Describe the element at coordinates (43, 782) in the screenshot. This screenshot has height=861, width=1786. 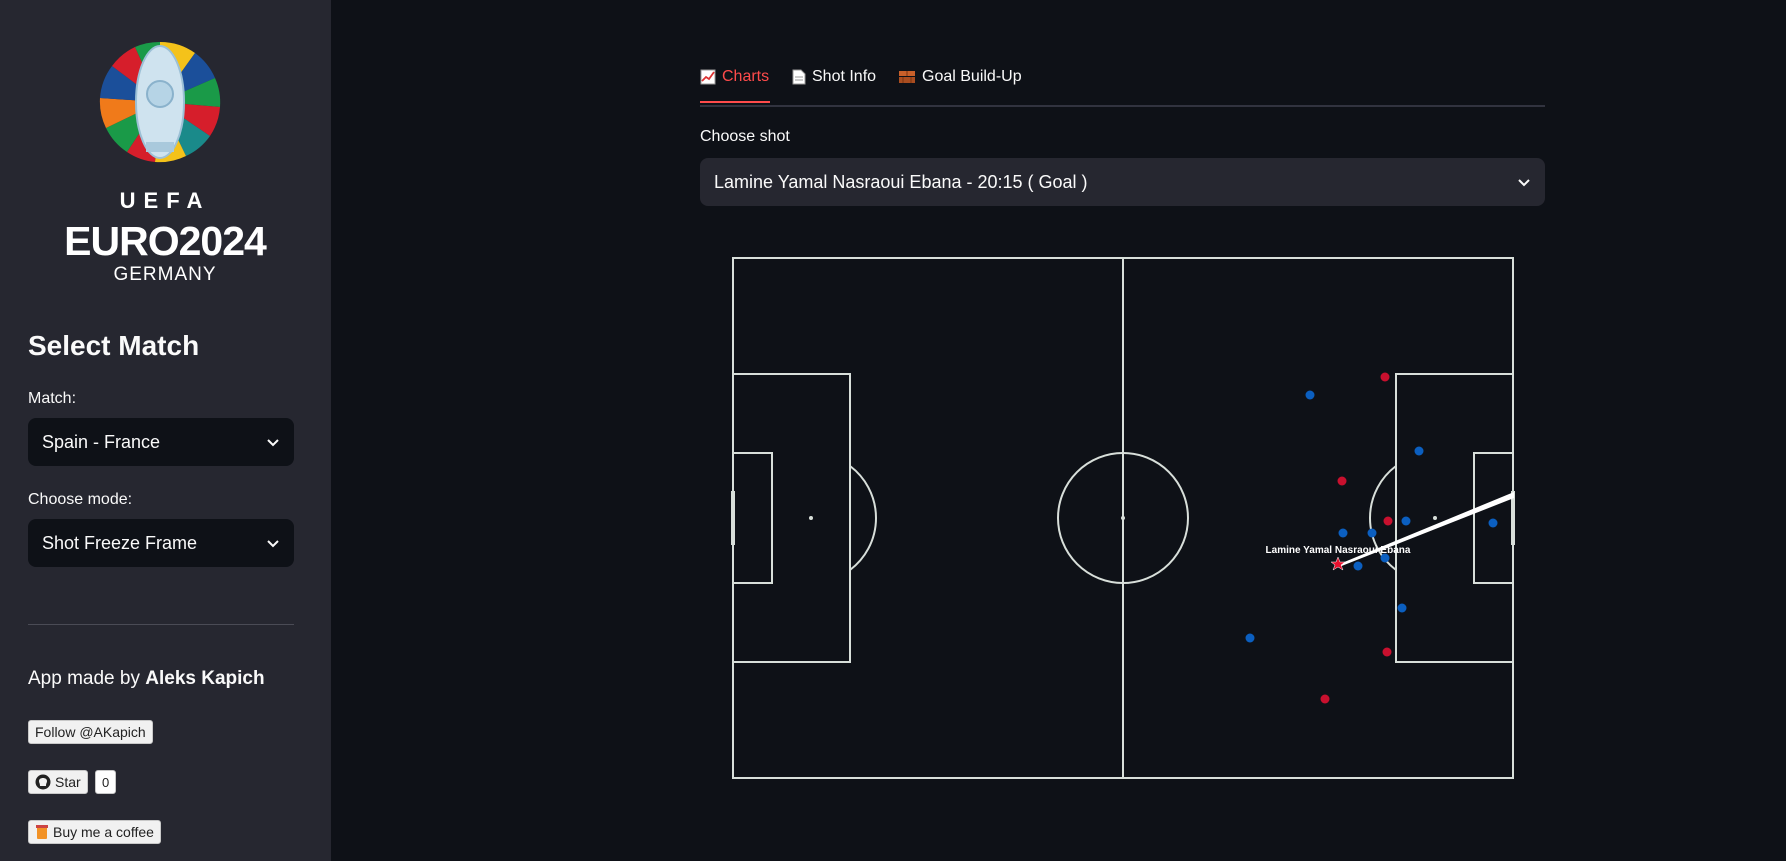
I see `github-icon` at that location.